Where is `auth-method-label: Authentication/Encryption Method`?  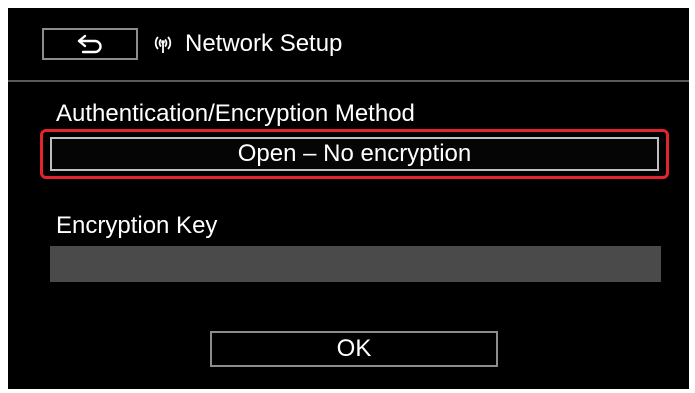
auth-method-label: Authentication/Encryption Method is located at coordinates (235, 113).